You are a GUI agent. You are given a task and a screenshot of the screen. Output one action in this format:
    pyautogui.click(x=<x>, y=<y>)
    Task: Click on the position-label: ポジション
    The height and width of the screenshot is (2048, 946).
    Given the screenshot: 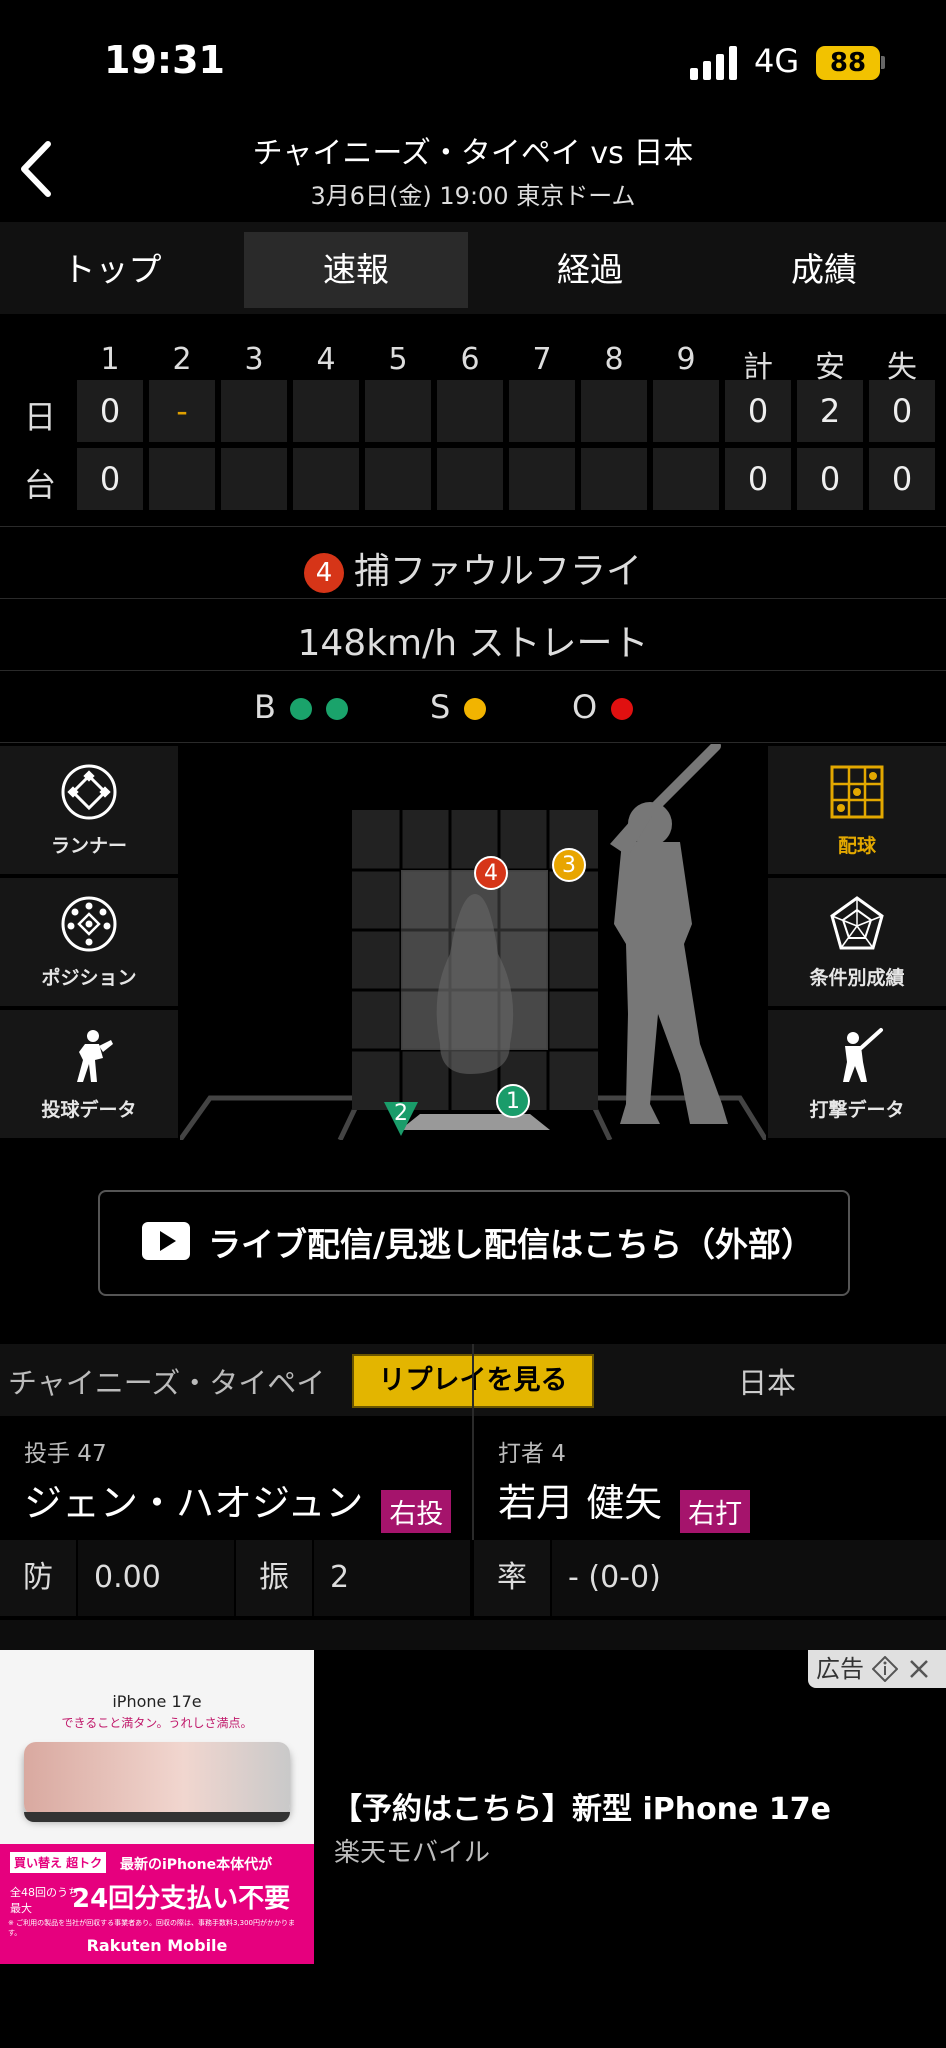 What is the action you would take?
    pyautogui.click(x=89, y=978)
    